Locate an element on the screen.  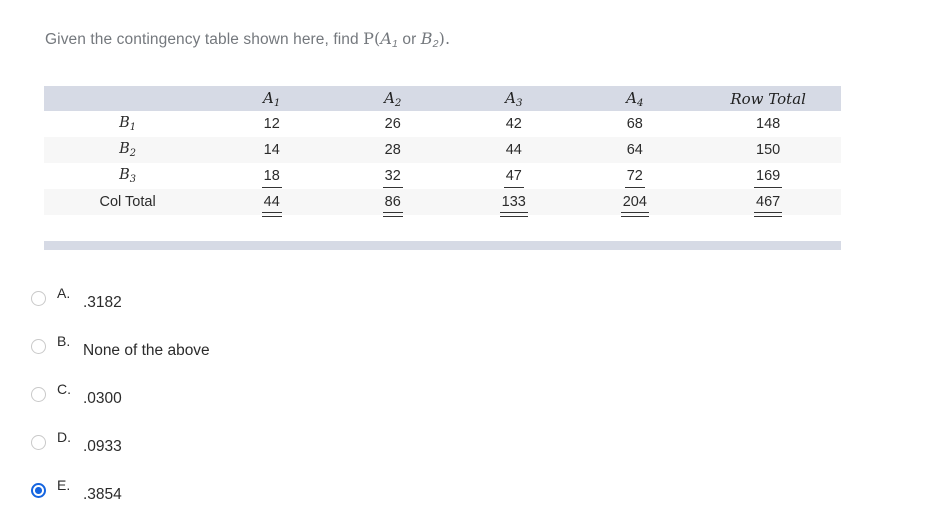
table-cell: 14 is located at coordinates (272, 150).